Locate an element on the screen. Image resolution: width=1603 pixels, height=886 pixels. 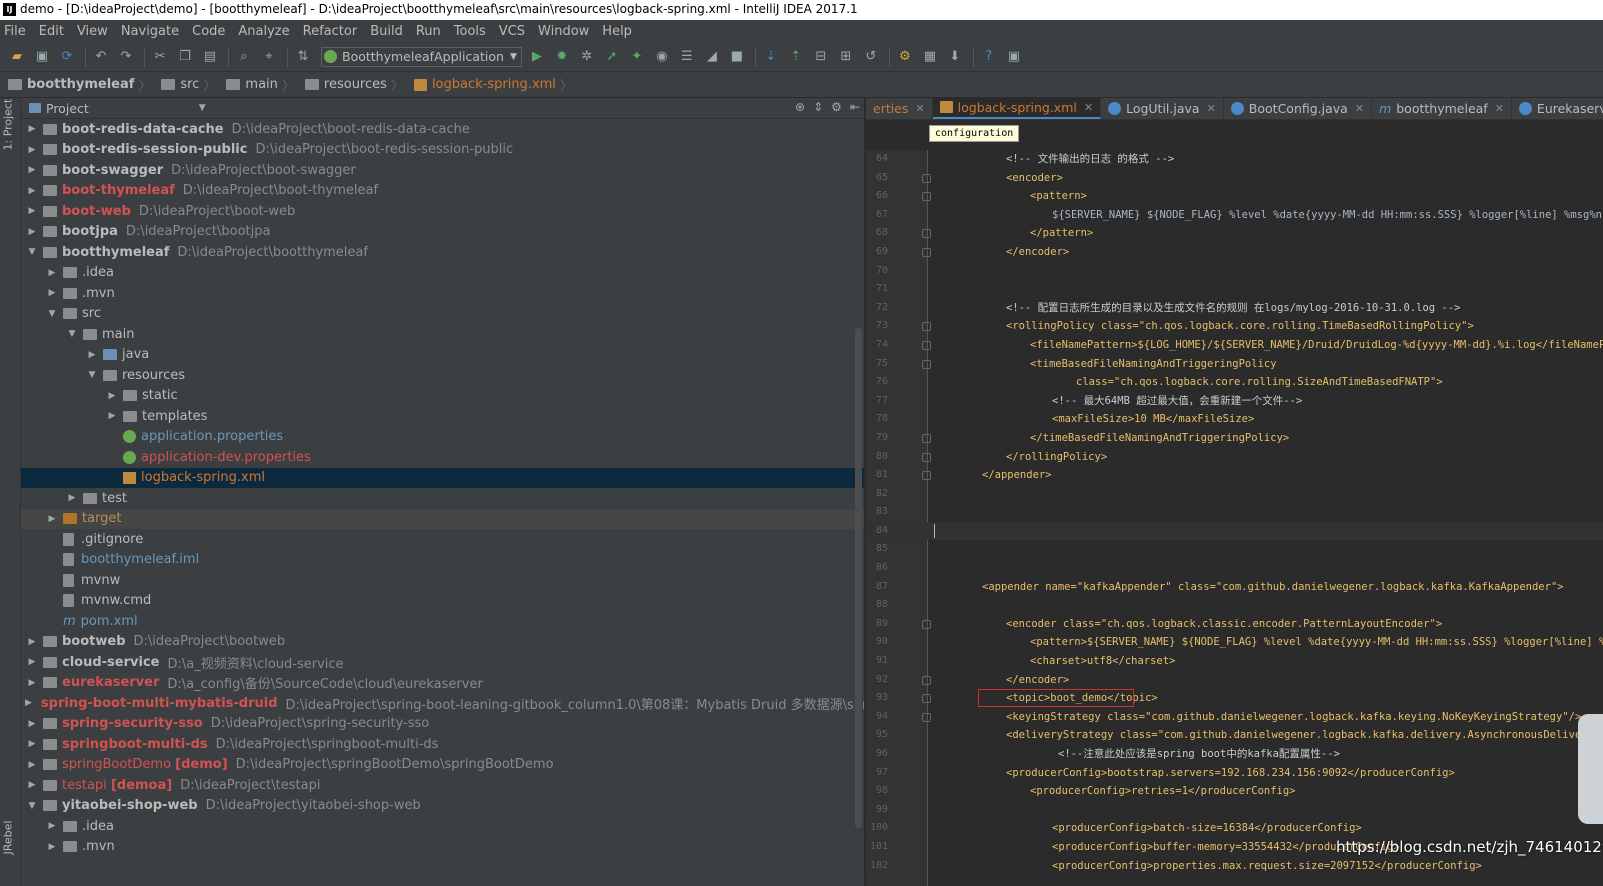
project-tool-tab: 1: Project is located at coordinates (8, 125).